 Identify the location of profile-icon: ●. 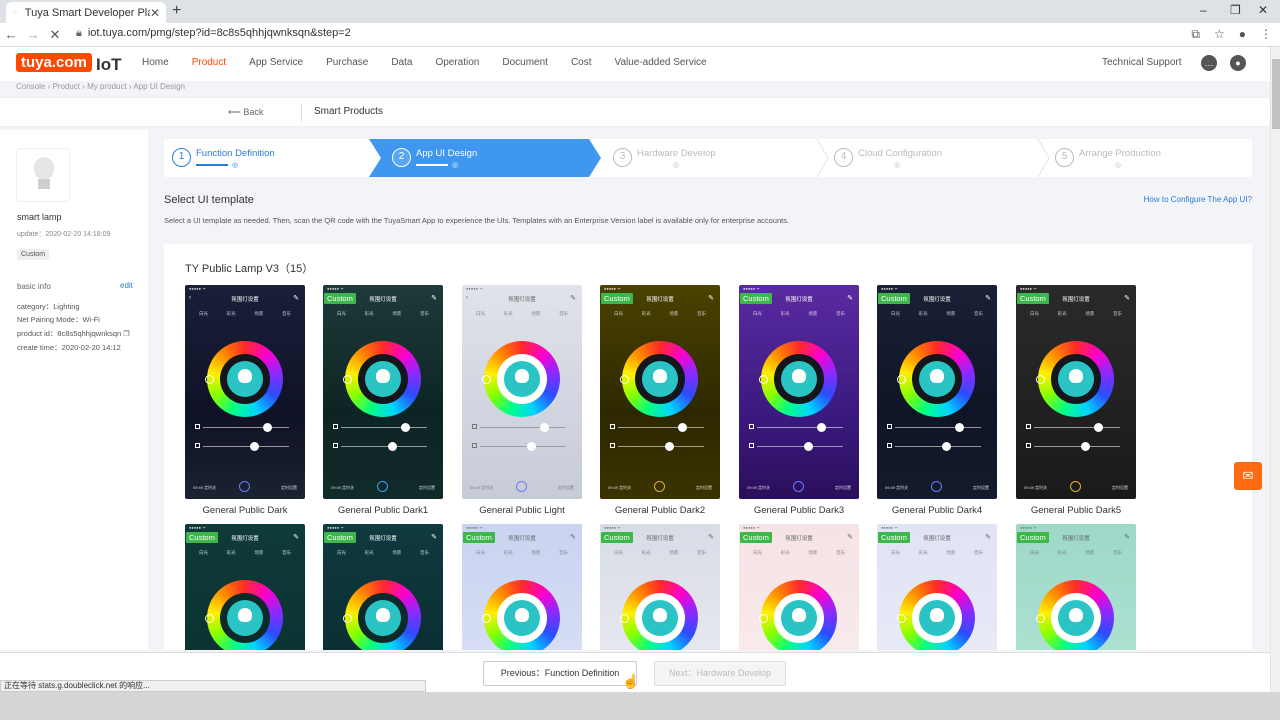
(1242, 34).